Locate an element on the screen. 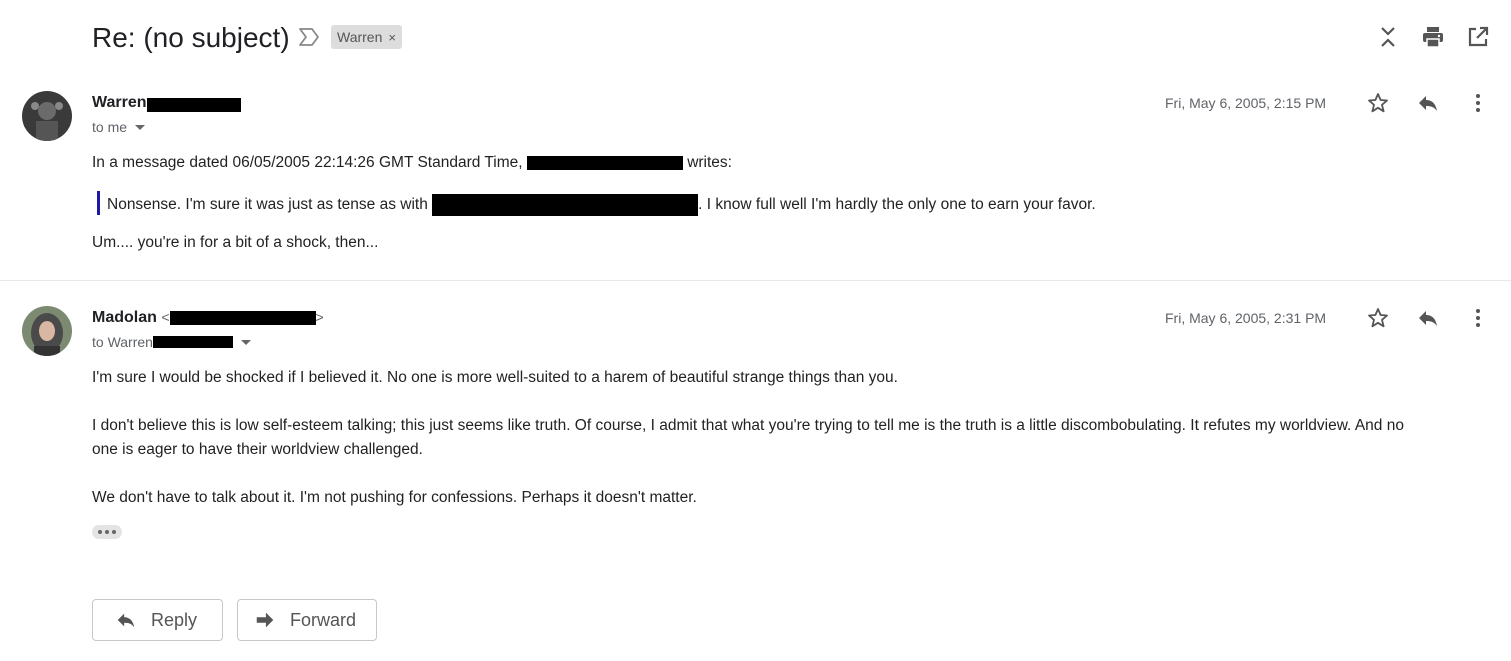 This screenshot has width=1511, height=661. label-chip: Warren × is located at coordinates (366, 37).